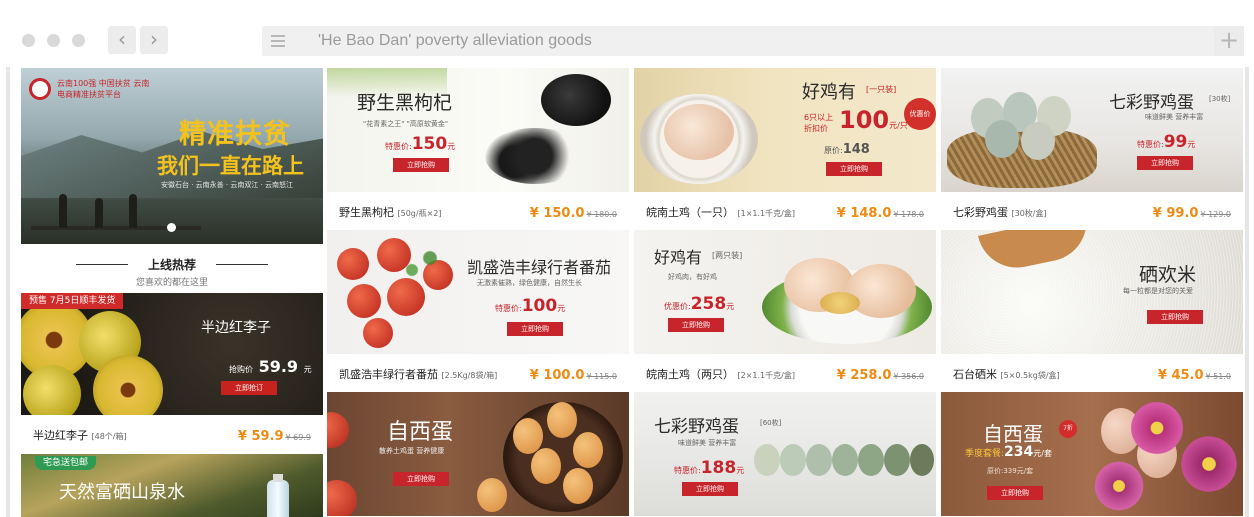 The width and height of the screenshot is (1254, 517). Describe the element at coordinates (1092, 130) in the screenshot. I see `product-image: 七彩野鸡蛋 [30枚] 味道鲜美 营养丰富 特惠价:99元 立即抢购` at that location.